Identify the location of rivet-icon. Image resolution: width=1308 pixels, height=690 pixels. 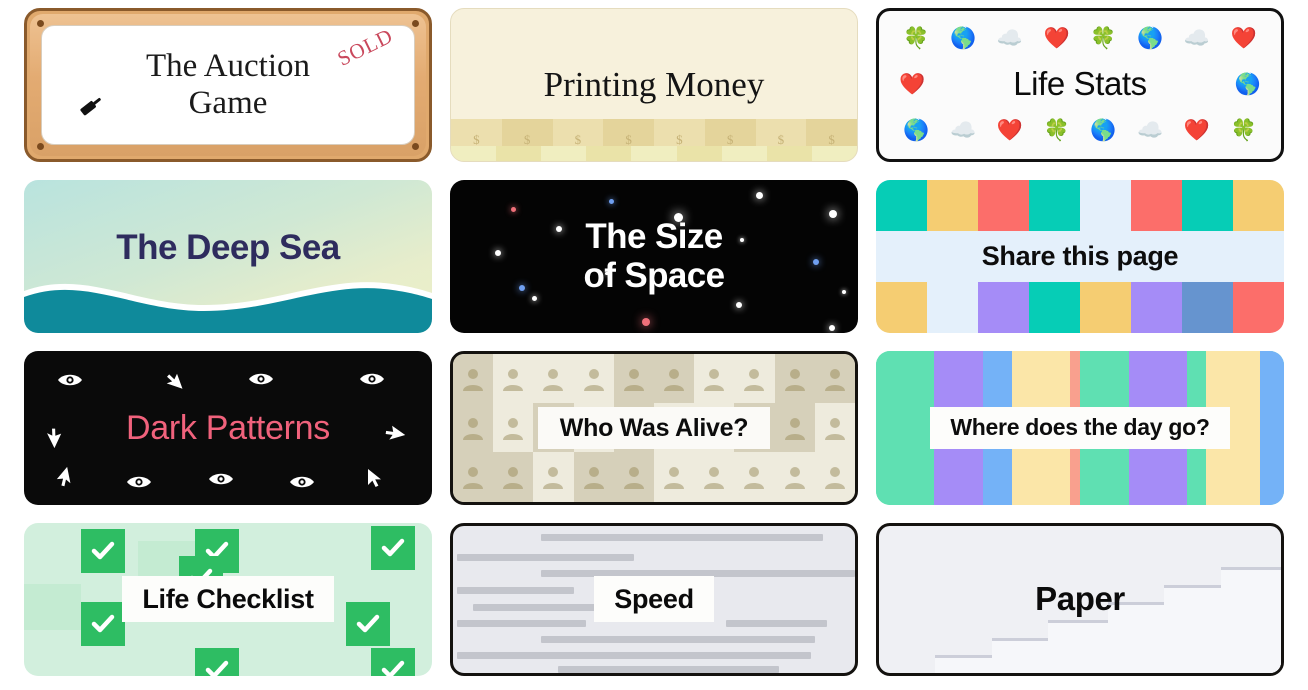
(40, 23).